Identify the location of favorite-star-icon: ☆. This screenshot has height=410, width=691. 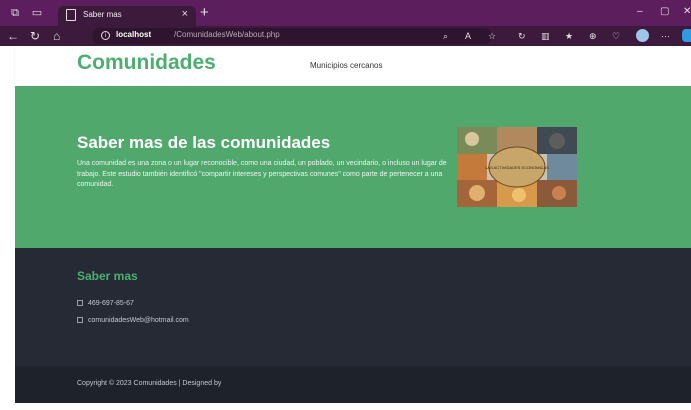
(492, 36).